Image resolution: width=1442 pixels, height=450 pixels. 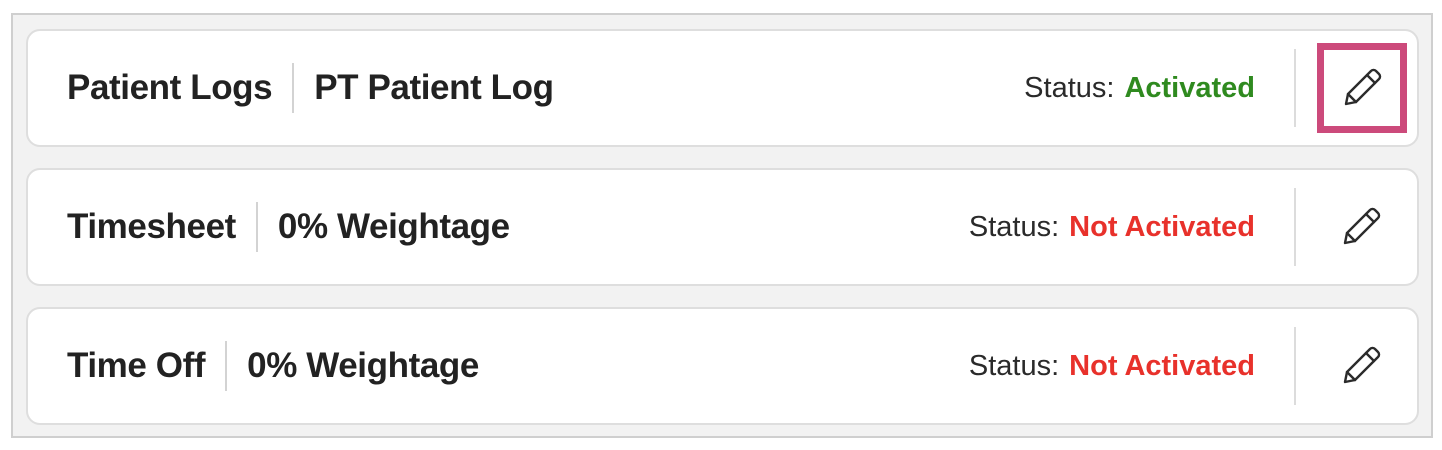 What do you see at coordinates (1189, 87) in the screenshot?
I see `status-value: Activated` at bounding box center [1189, 87].